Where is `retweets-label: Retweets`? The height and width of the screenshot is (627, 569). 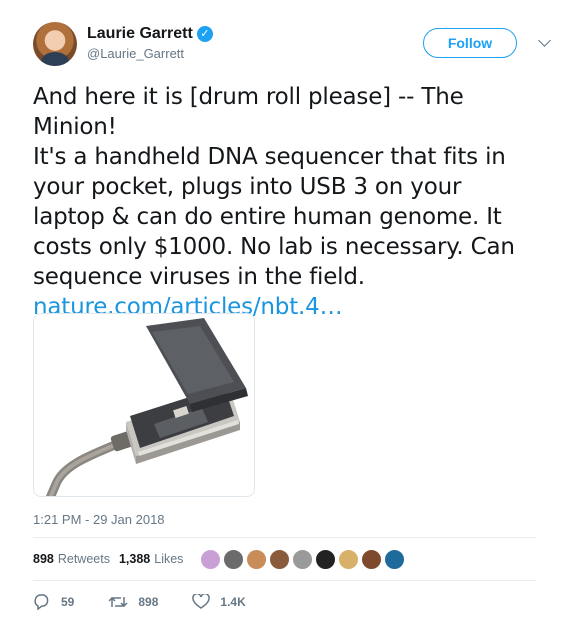 retweets-label: Retweets is located at coordinates (83, 559).